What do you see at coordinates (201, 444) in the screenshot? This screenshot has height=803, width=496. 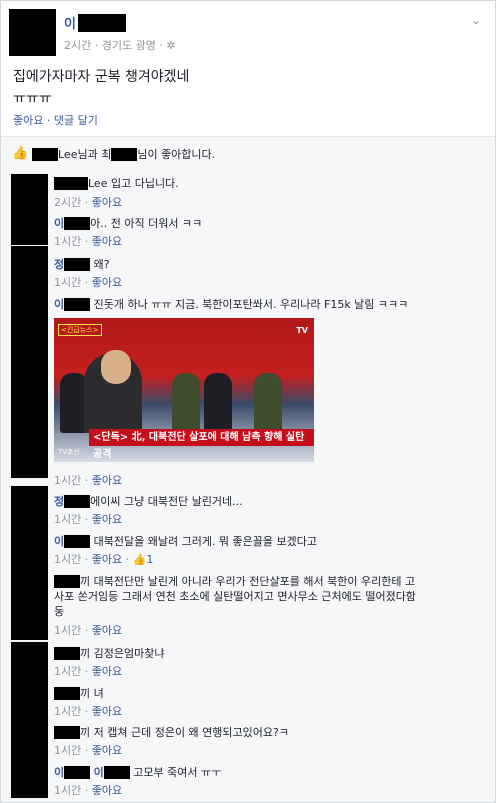 I see `news-chyron: <단독> 北, 대북전단 살포에 대해 남측 향해 실탄 공격` at bounding box center [201, 444].